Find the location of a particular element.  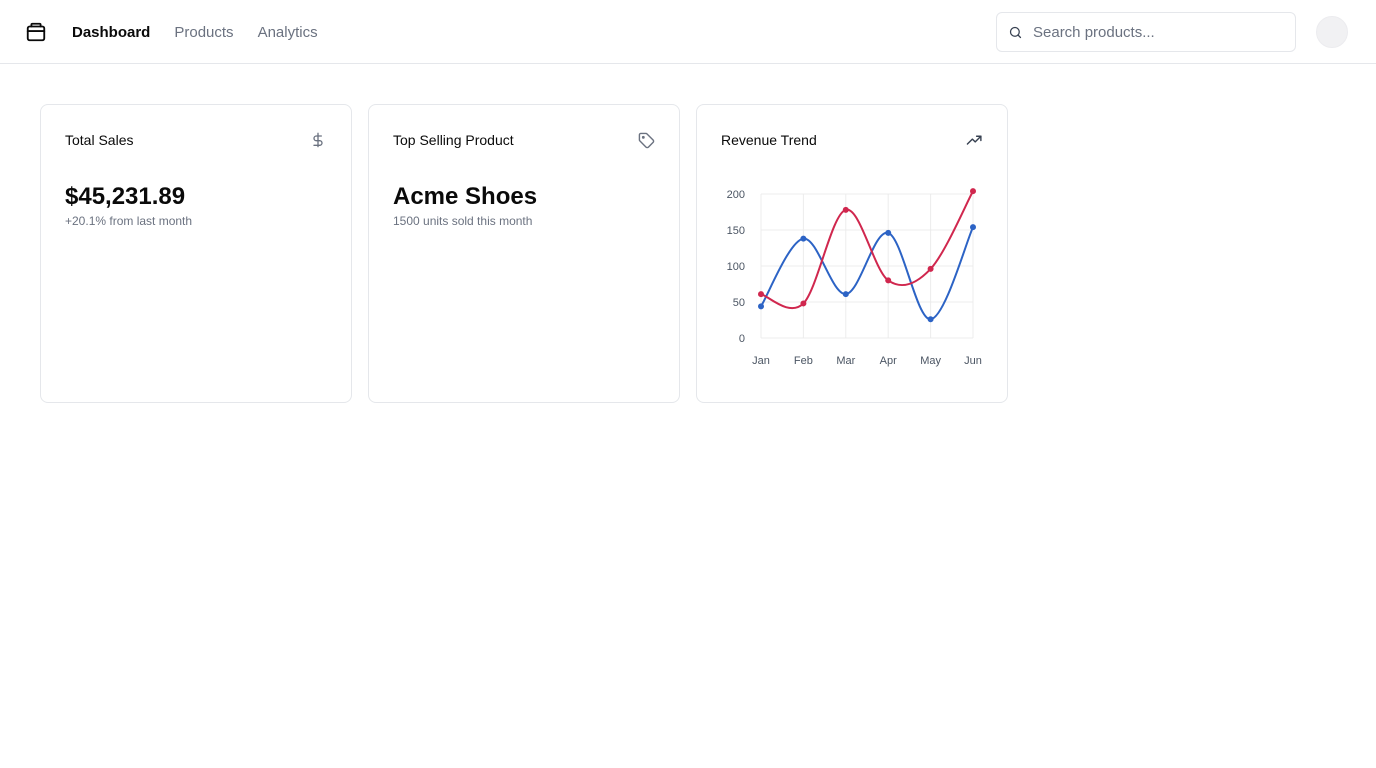

y-tick-label: 0 is located at coordinates (742, 339).